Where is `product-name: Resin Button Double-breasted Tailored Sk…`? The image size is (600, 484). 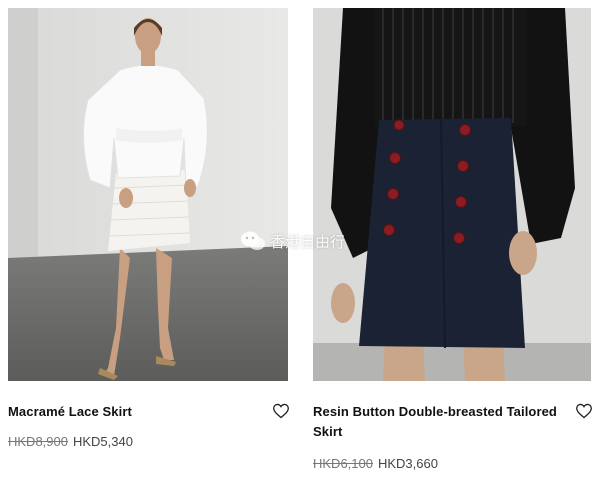 product-name: Resin Button Double-breasted Tailored Sk… is located at coordinates (438, 422).